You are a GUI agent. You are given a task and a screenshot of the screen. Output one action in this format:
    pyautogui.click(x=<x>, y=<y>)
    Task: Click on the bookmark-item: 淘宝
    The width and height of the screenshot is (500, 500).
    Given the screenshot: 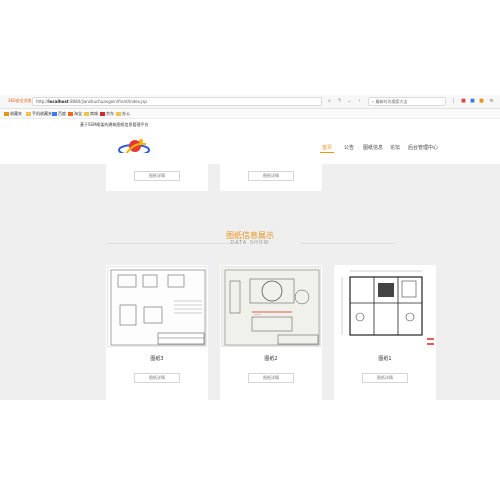 What is the action you would take?
    pyautogui.click(x=75, y=114)
    